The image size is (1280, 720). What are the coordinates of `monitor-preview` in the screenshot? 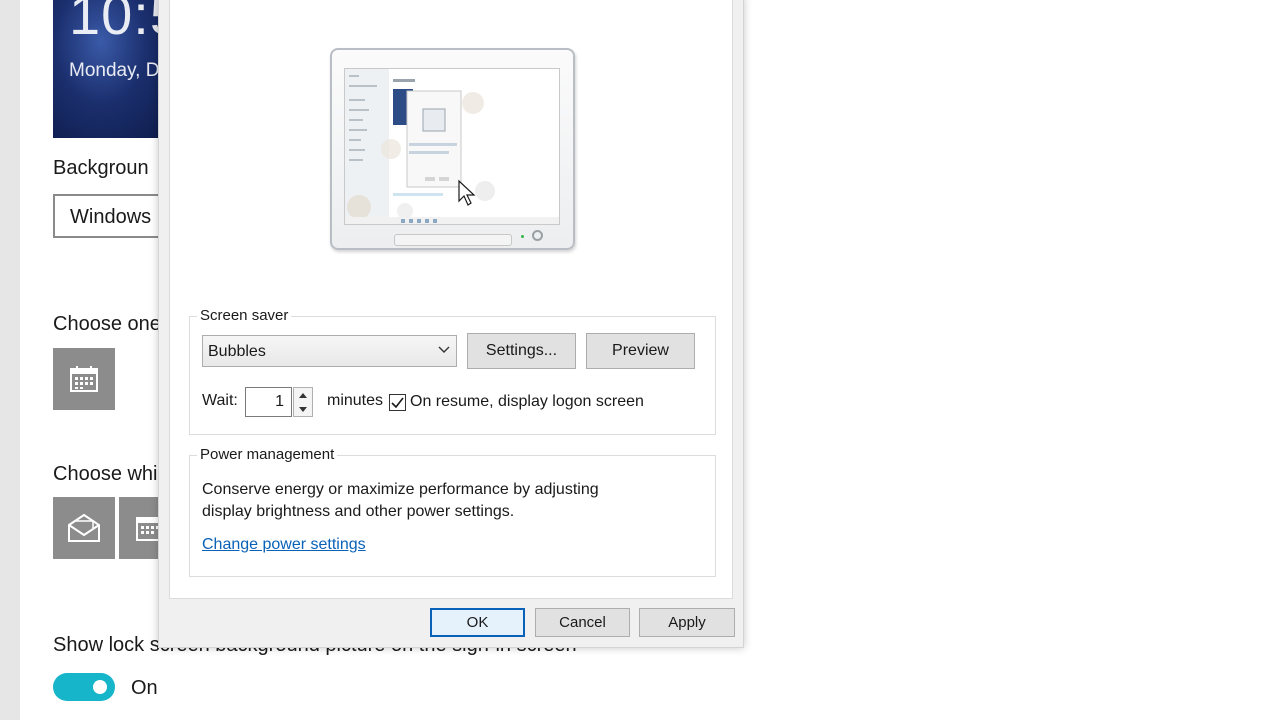 It's located at (452, 149).